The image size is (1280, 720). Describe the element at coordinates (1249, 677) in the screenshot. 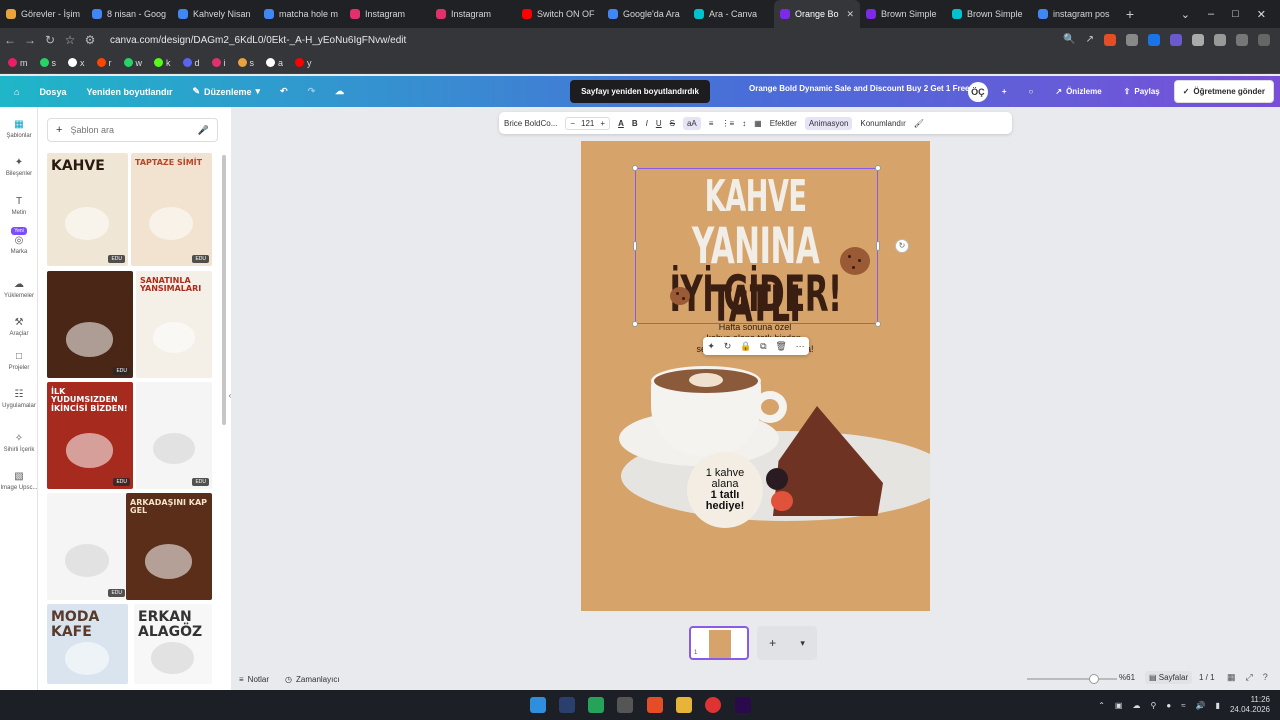

I see `fullscreen-icon: ⤢` at that location.